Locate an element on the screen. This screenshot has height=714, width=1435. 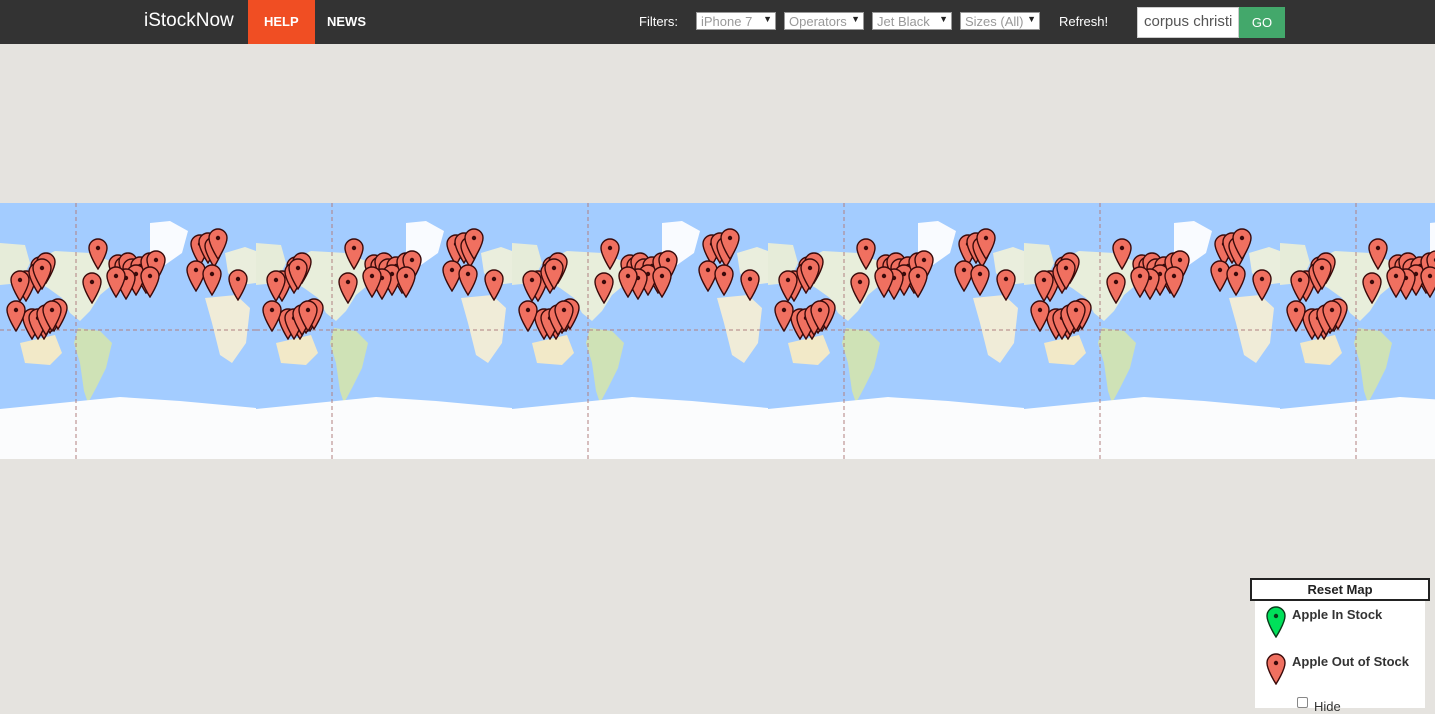
nav-help-link: HELP is located at coordinates (281, 22).